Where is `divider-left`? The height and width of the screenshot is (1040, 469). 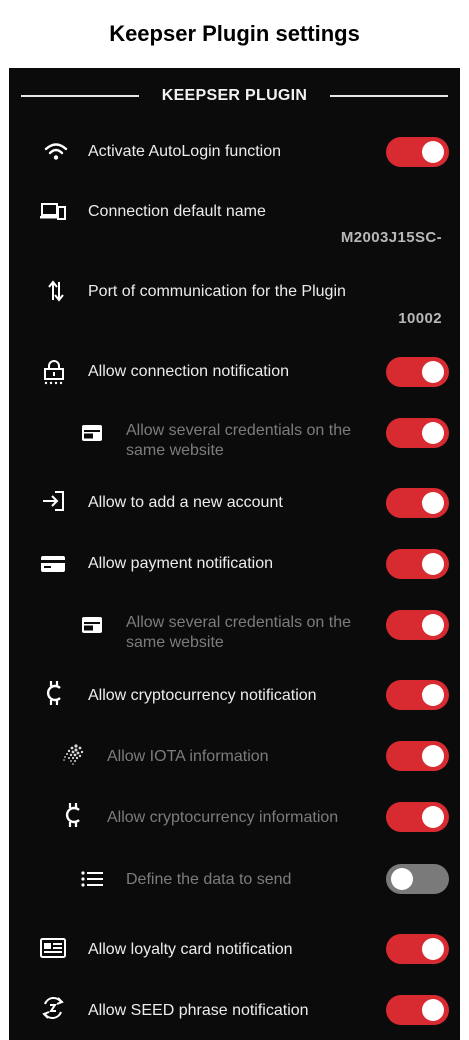
divider-left is located at coordinates (80, 96).